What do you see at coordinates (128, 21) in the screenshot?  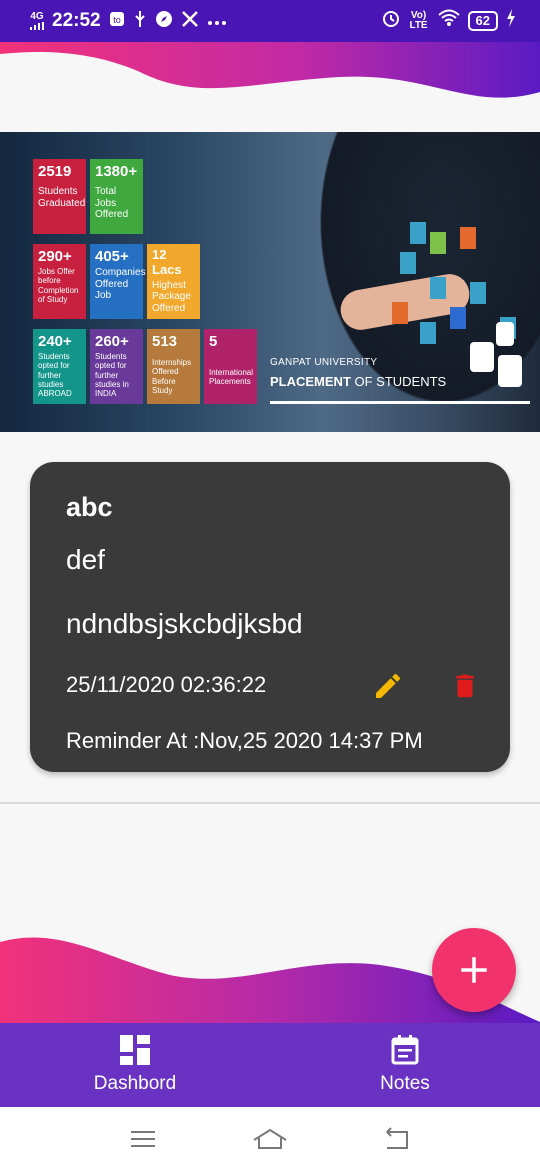 I see `status-left: 4G 22:52 to` at bounding box center [128, 21].